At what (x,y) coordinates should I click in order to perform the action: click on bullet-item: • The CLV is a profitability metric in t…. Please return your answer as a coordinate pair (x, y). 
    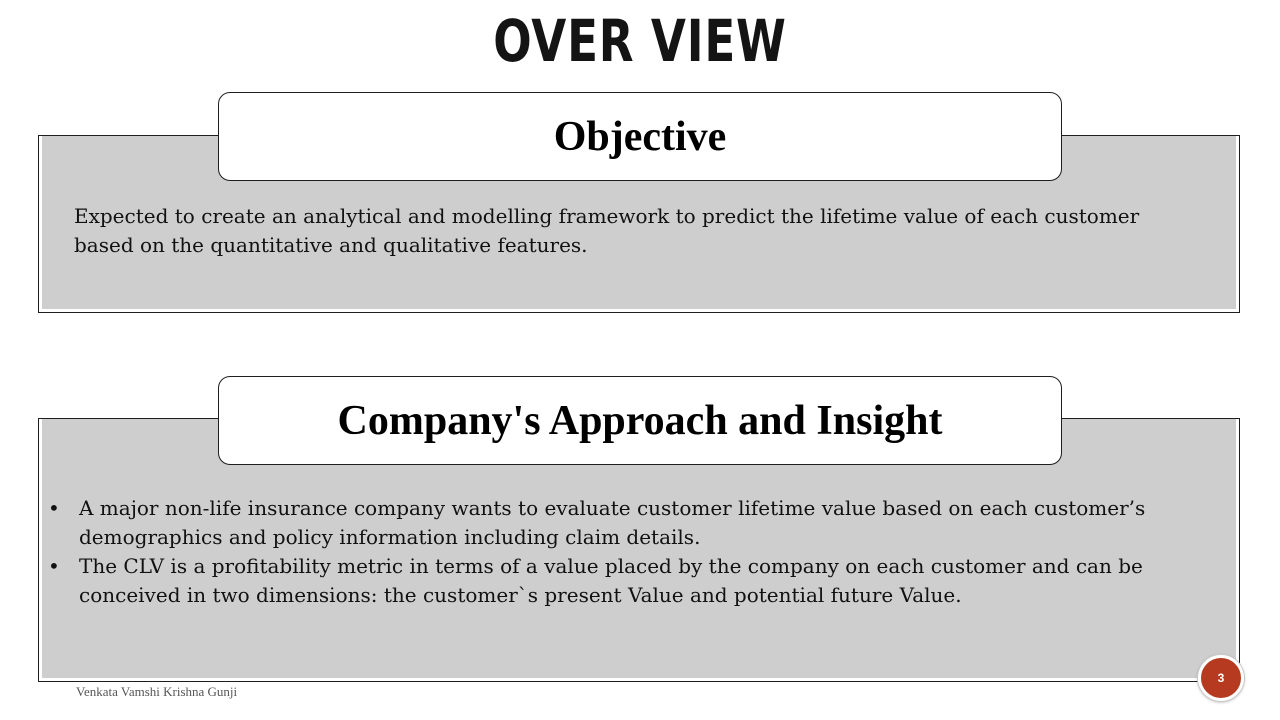
    Looking at the image, I should click on (642, 581).